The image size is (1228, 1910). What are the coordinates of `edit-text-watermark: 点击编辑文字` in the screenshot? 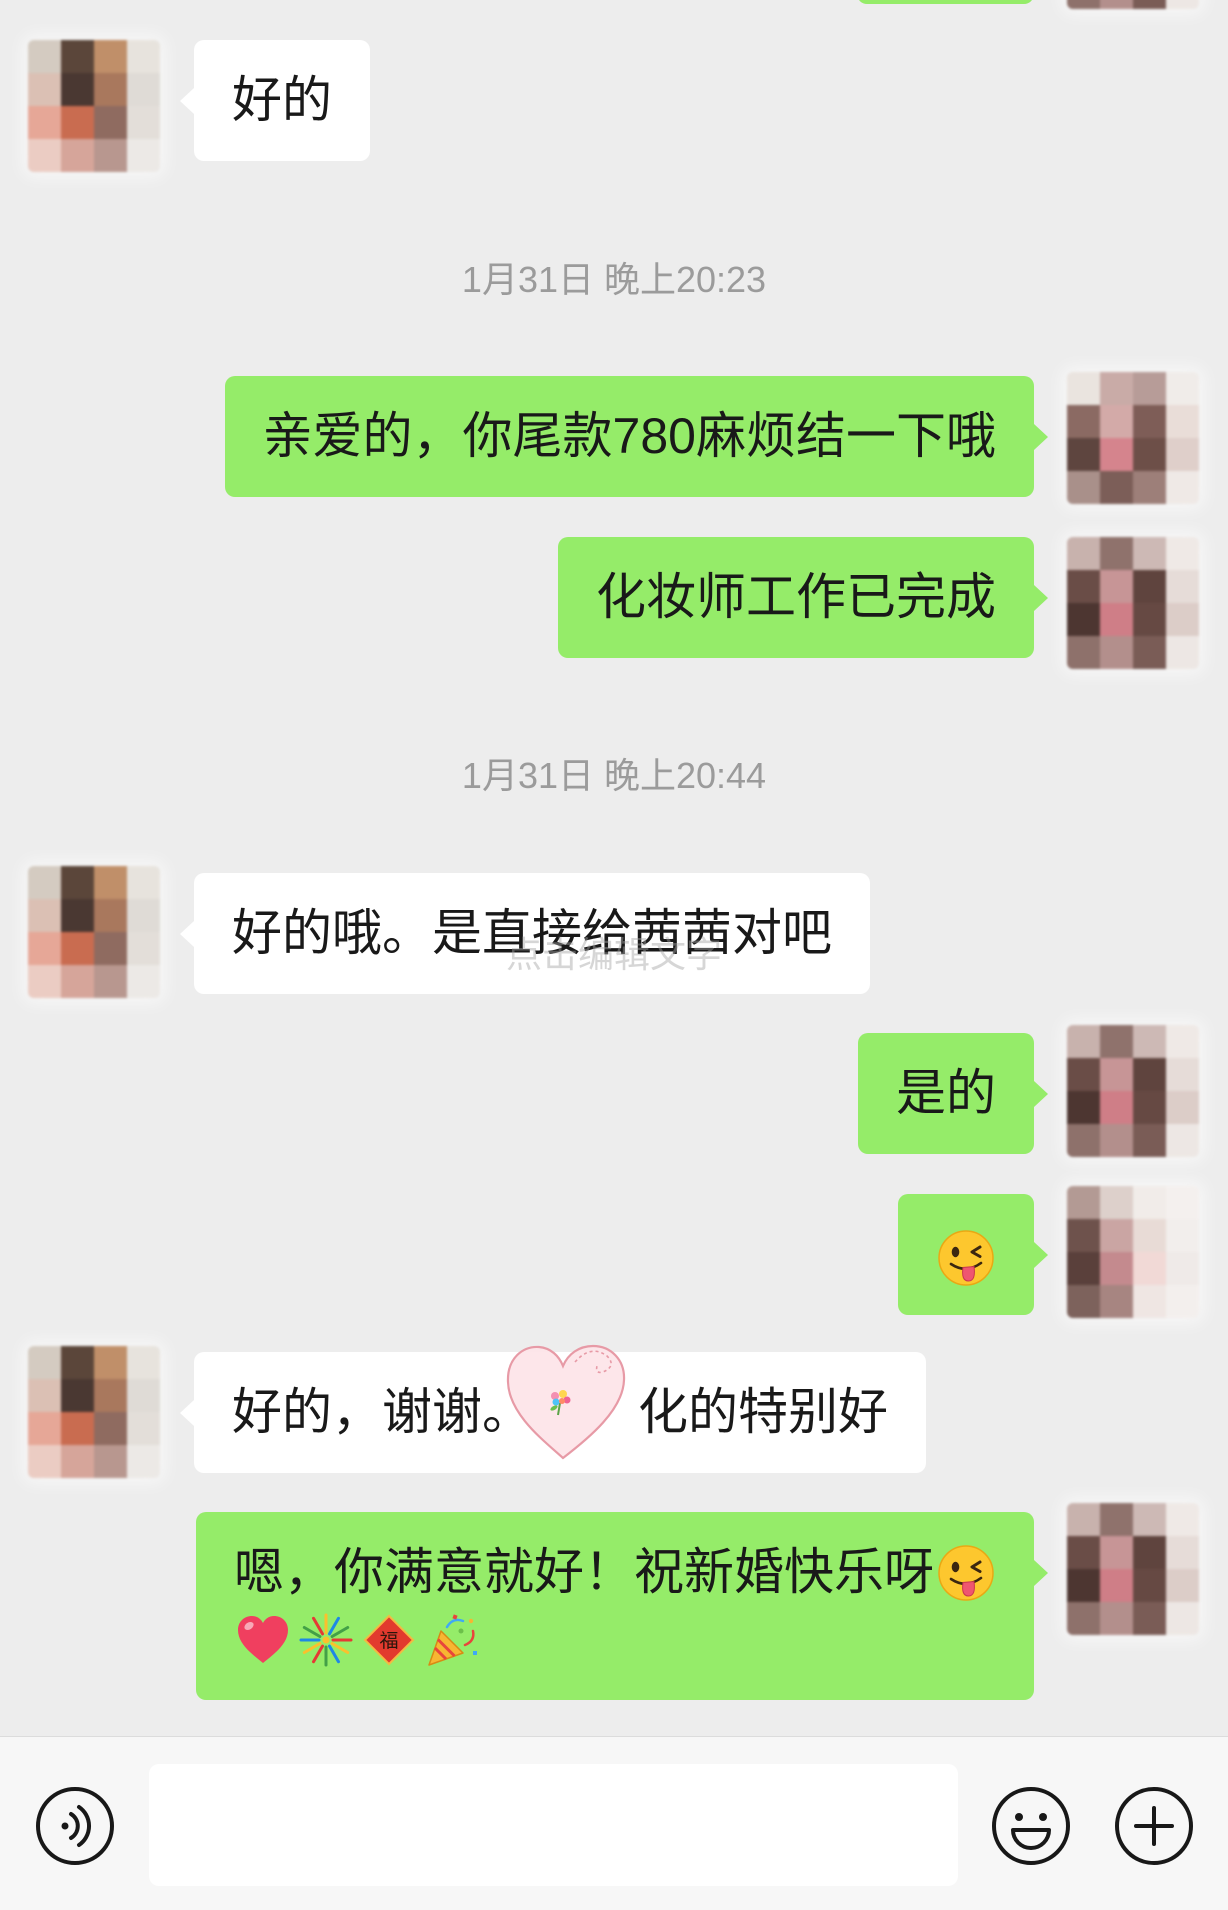 It's located at (613, 954).